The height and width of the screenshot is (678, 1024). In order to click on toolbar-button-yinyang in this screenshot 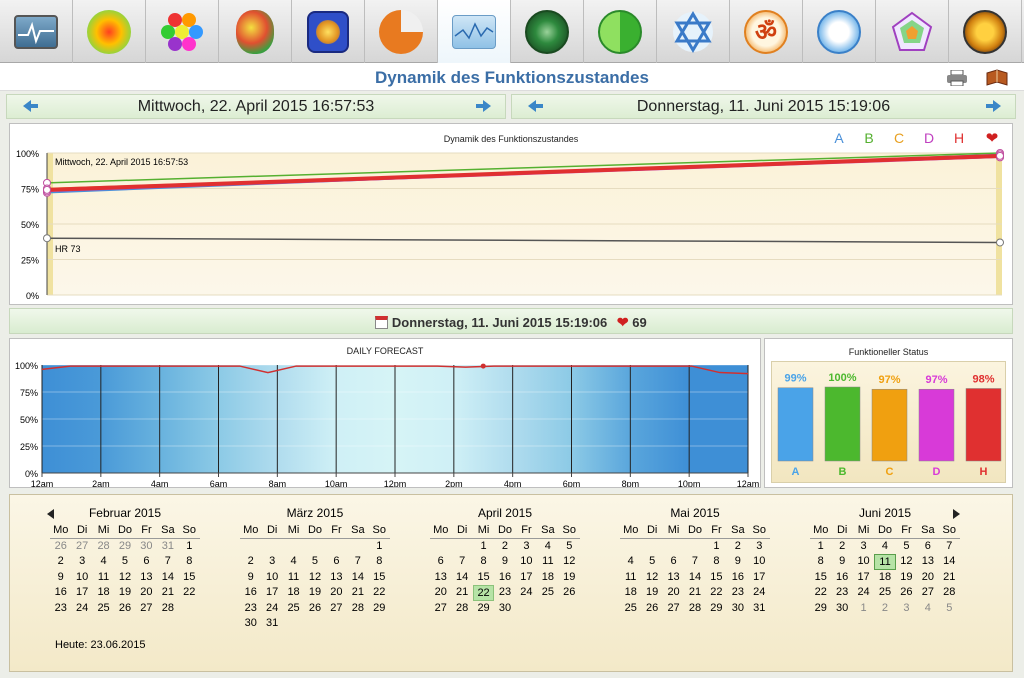, I will do `click(620, 31)`.